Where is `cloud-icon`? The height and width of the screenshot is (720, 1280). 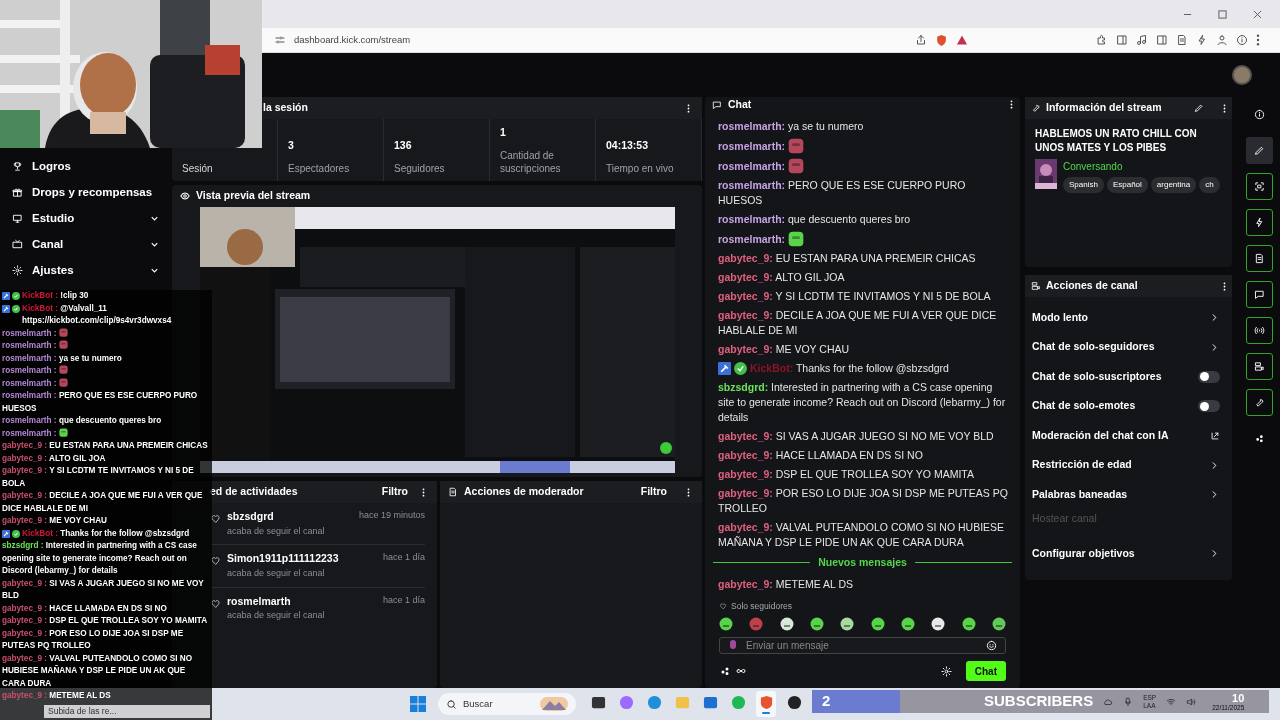
cloud-icon is located at coordinates (1108, 701).